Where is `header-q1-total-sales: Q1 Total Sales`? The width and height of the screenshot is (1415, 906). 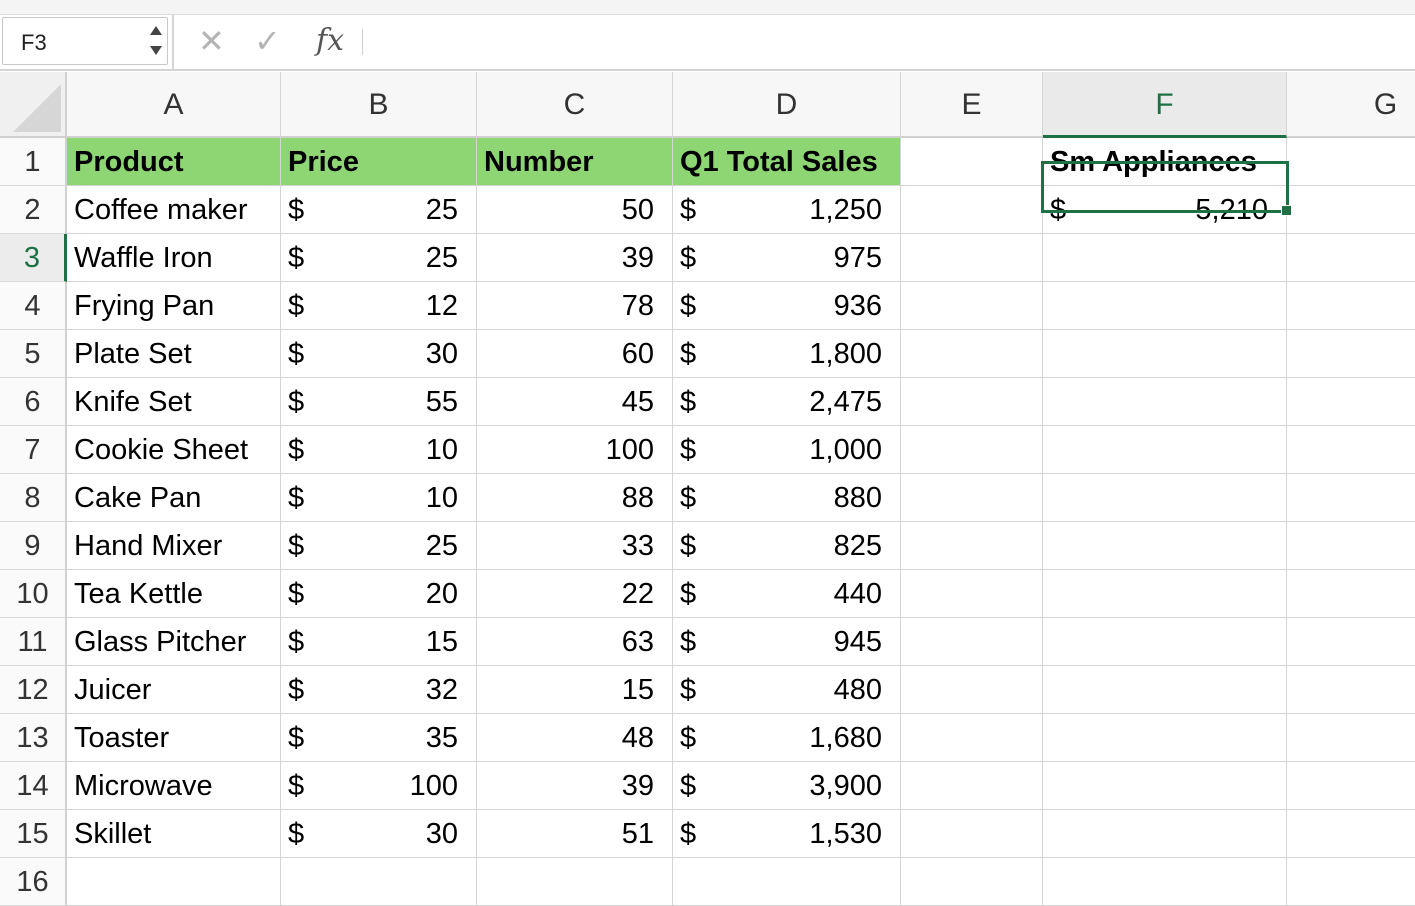
header-q1-total-sales: Q1 Total Sales is located at coordinates (787, 162).